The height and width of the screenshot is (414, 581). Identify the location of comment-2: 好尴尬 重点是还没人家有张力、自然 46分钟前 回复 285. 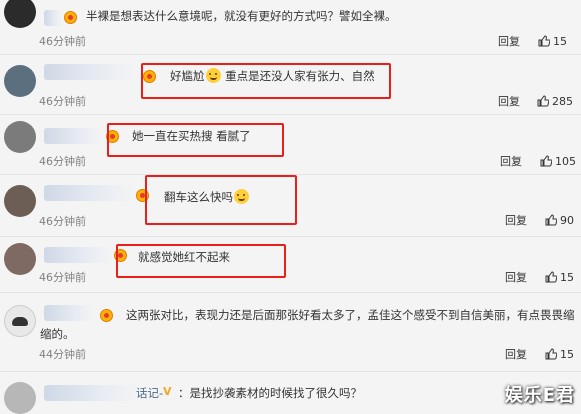
(290, 84).